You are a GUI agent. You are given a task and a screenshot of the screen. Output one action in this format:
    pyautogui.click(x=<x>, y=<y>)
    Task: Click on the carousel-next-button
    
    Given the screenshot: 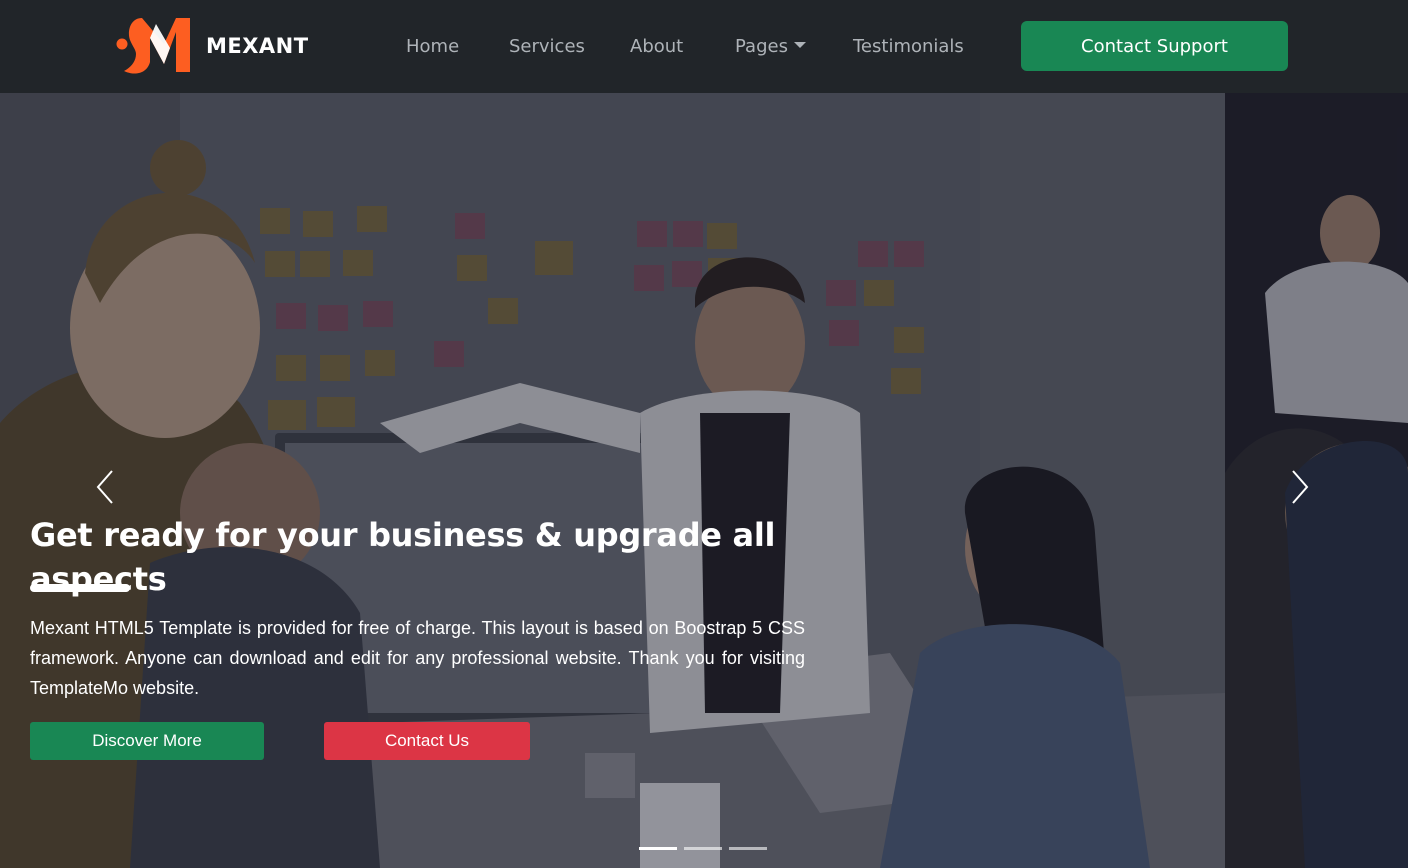 What is the action you would take?
    pyautogui.click(x=1300, y=487)
    